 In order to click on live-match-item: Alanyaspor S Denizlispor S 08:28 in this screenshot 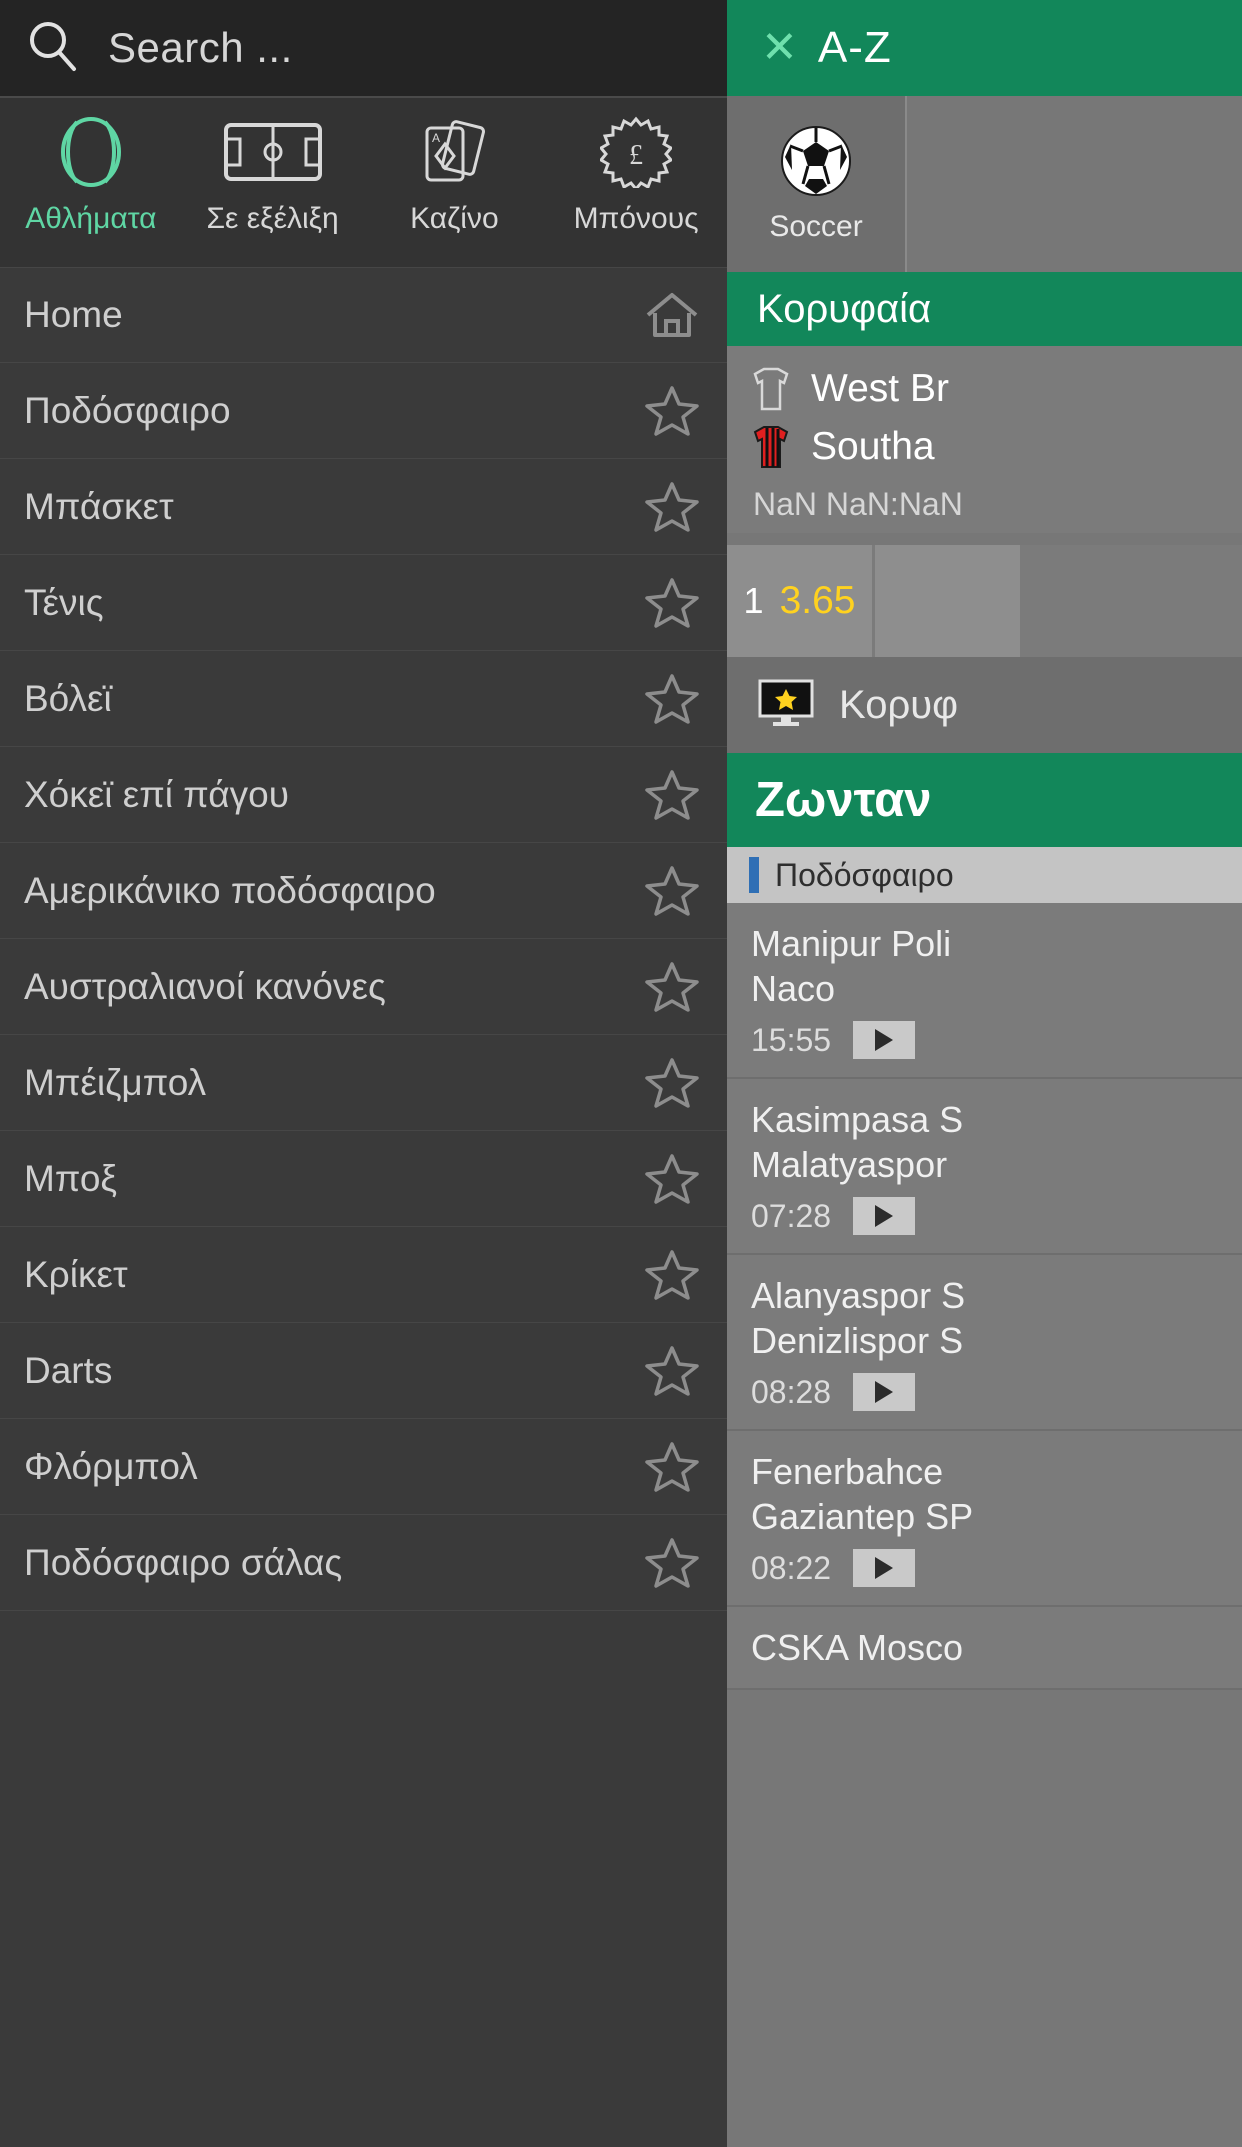, I will do `click(984, 1343)`.